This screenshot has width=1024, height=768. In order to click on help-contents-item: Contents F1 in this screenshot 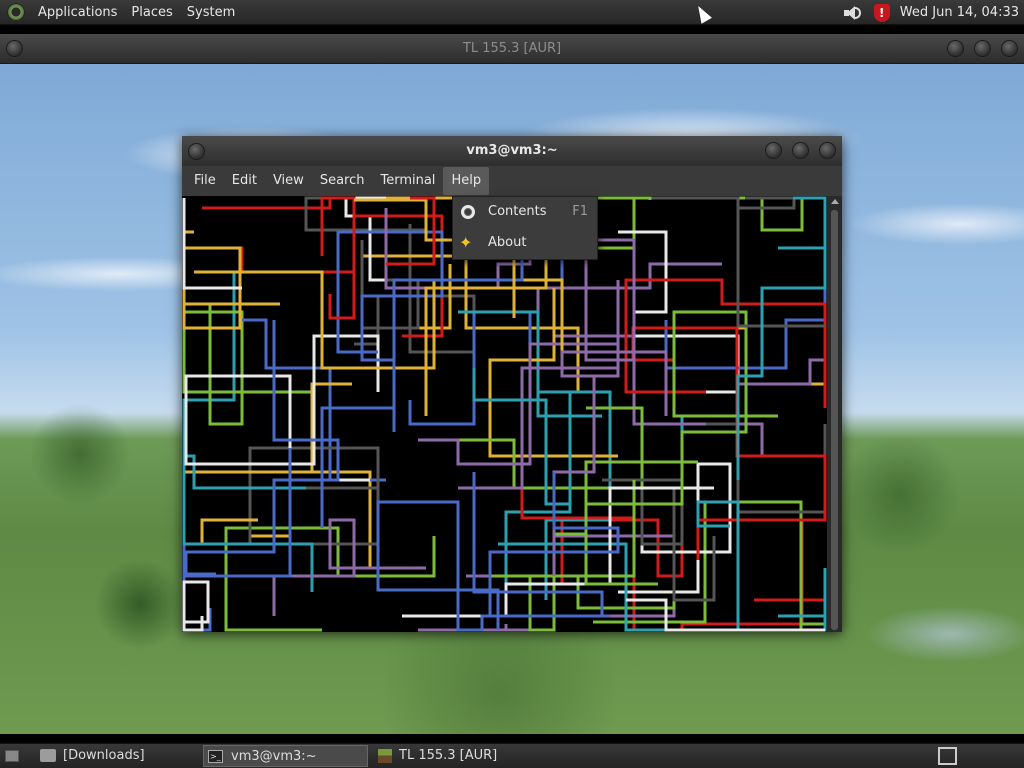, I will do `click(525, 212)`.